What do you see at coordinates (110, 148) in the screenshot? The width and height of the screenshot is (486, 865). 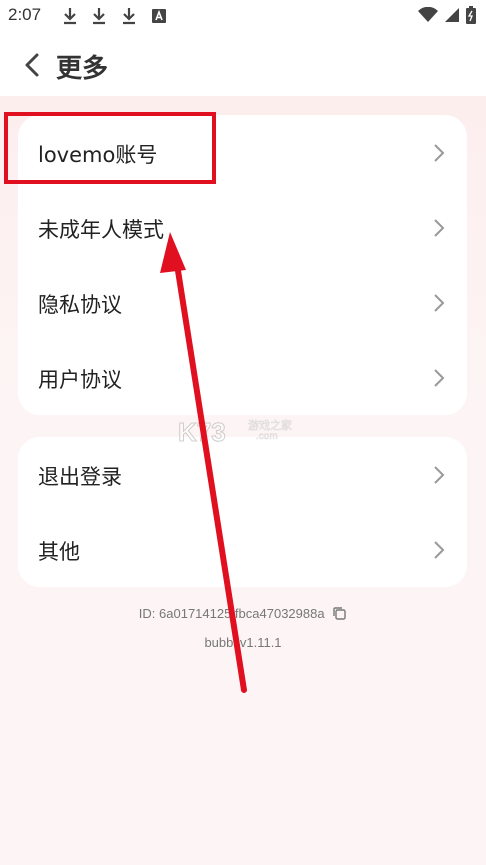 I see `annotation-highlight-box` at bounding box center [110, 148].